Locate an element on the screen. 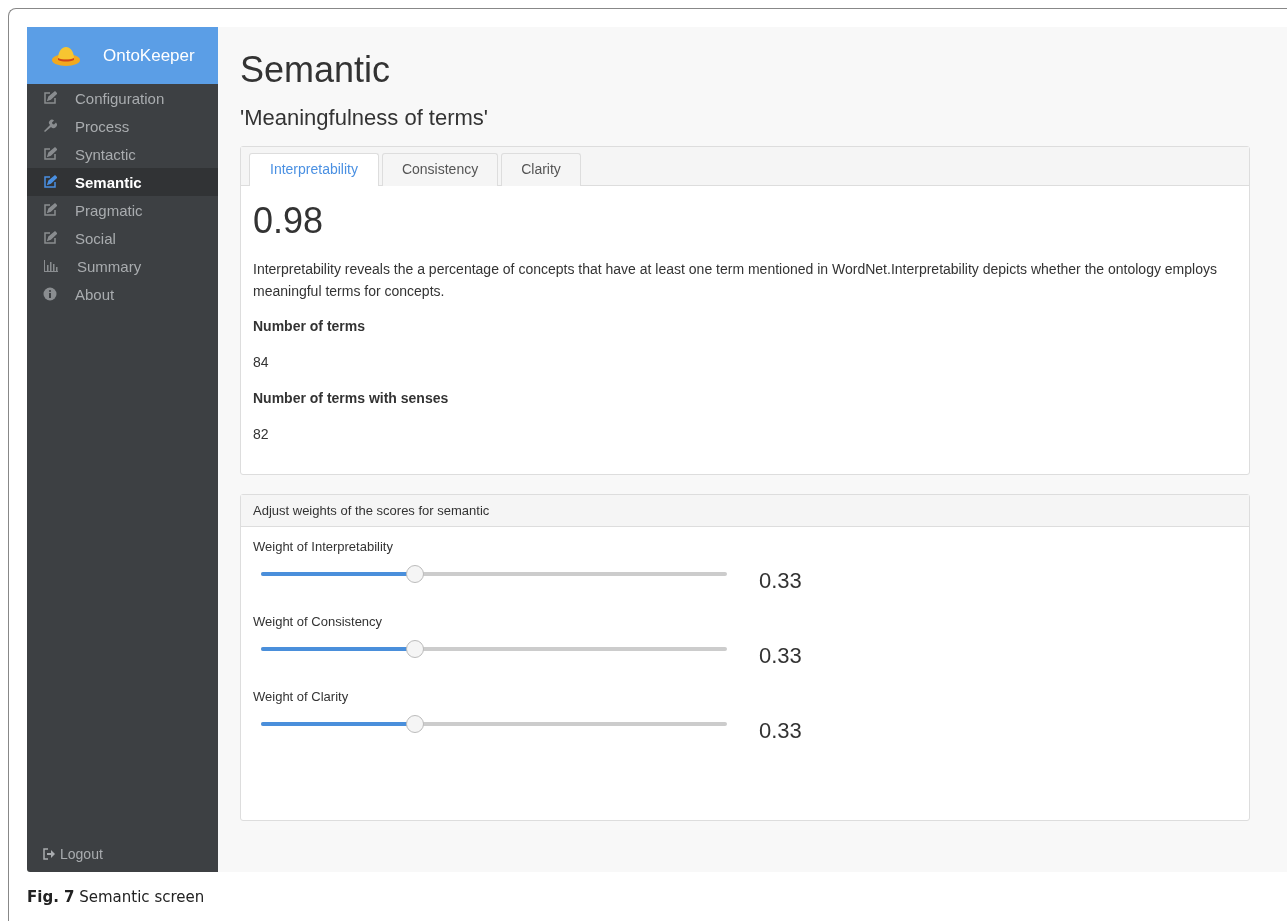 The width and height of the screenshot is (1287, 921). sidebar-item: Syntactic is located at coordinates (122, 154).